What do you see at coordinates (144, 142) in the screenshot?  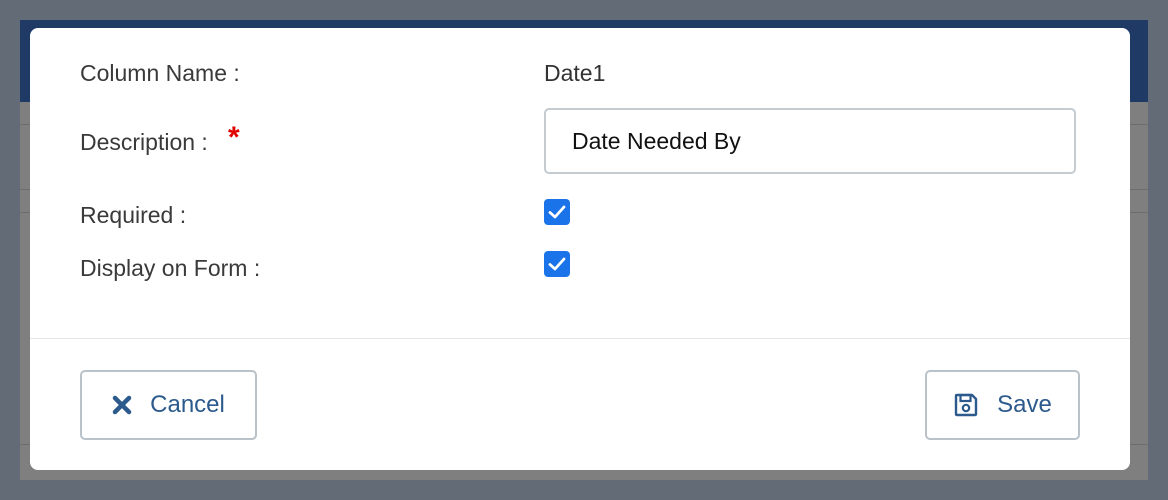 I see `description-label: Description :` at bounding box center [144, 142].